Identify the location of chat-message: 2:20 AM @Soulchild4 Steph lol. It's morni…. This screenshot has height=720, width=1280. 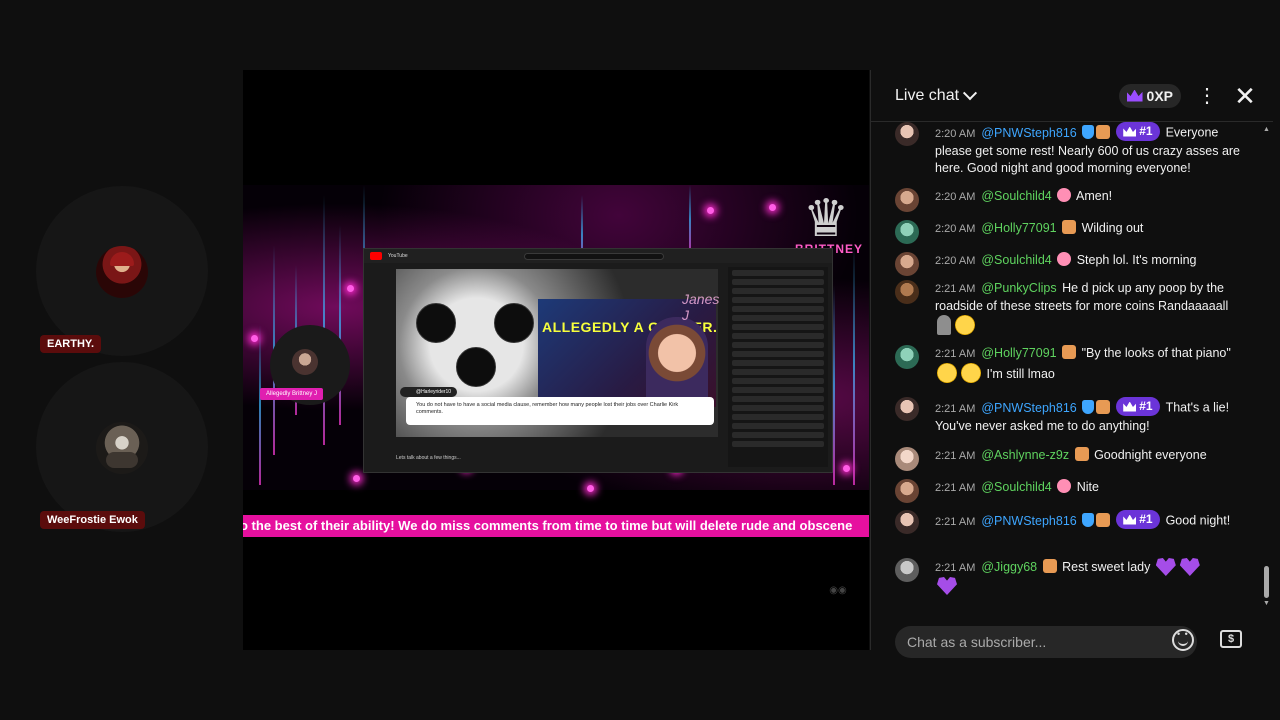
(1042, 264).